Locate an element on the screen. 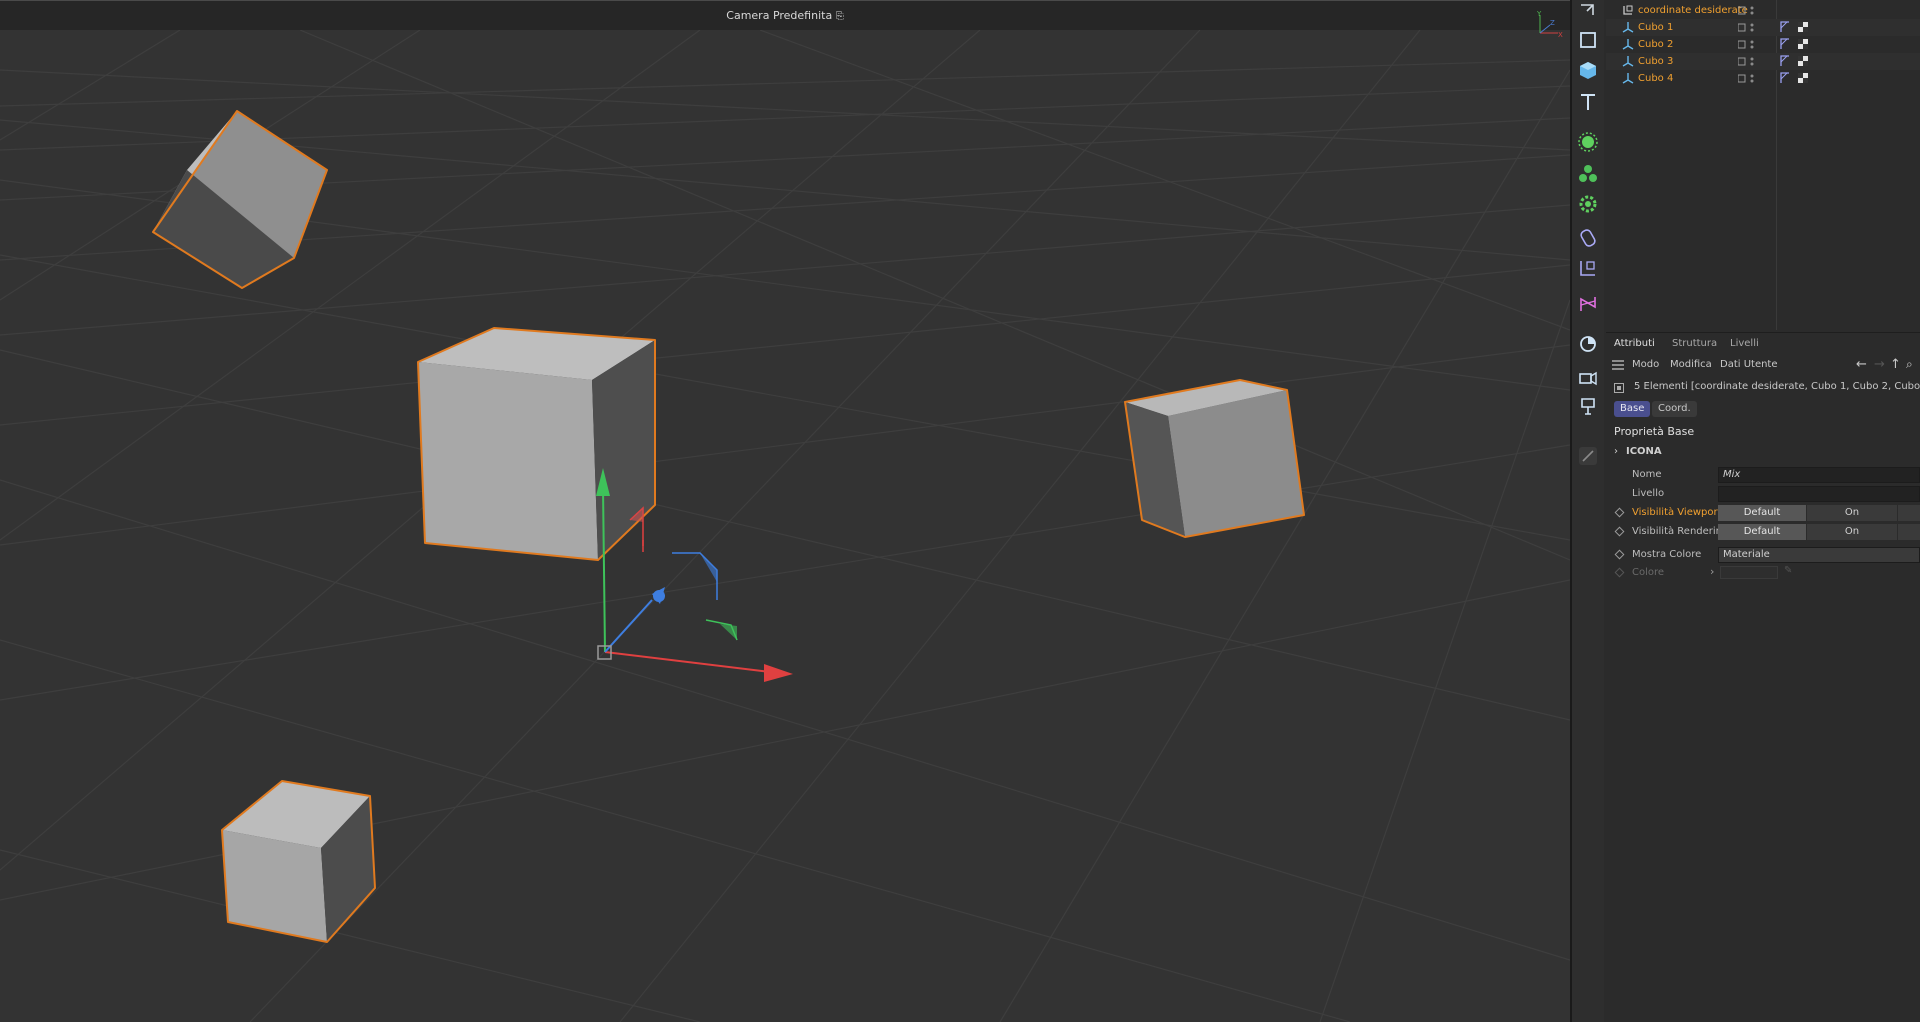 This screenshot has height=1022, width=1920. vis-rendering-off is located at coordinates (1909, 532).